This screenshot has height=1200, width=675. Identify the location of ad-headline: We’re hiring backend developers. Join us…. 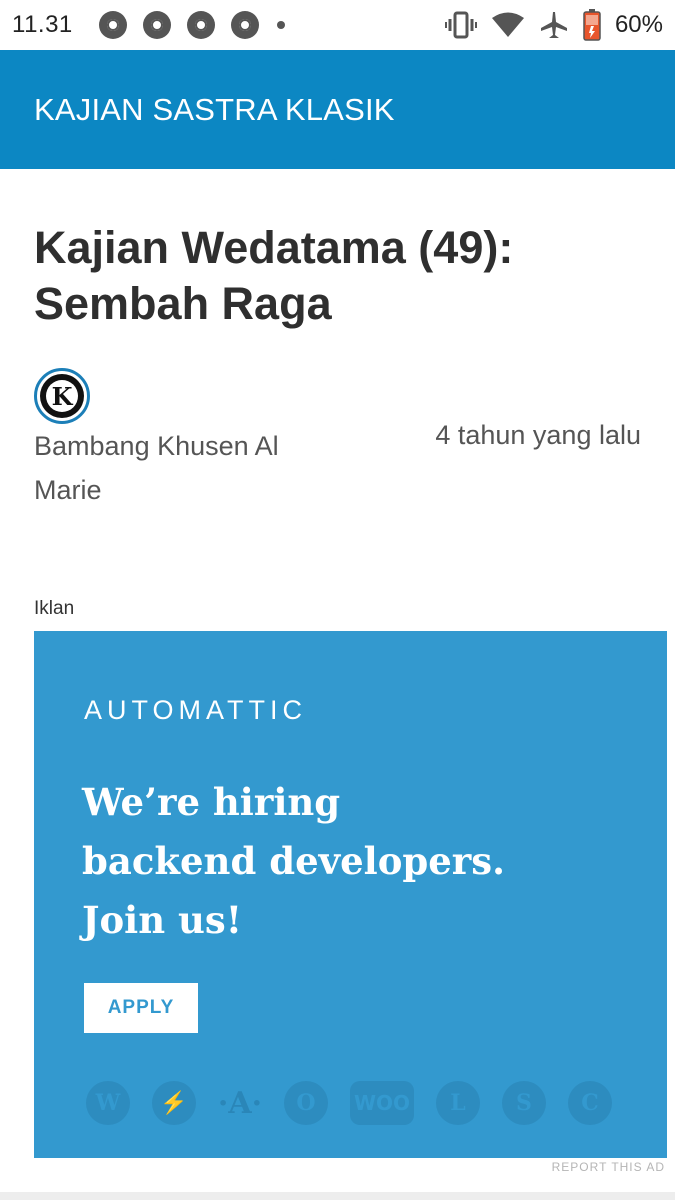
(352, 861).